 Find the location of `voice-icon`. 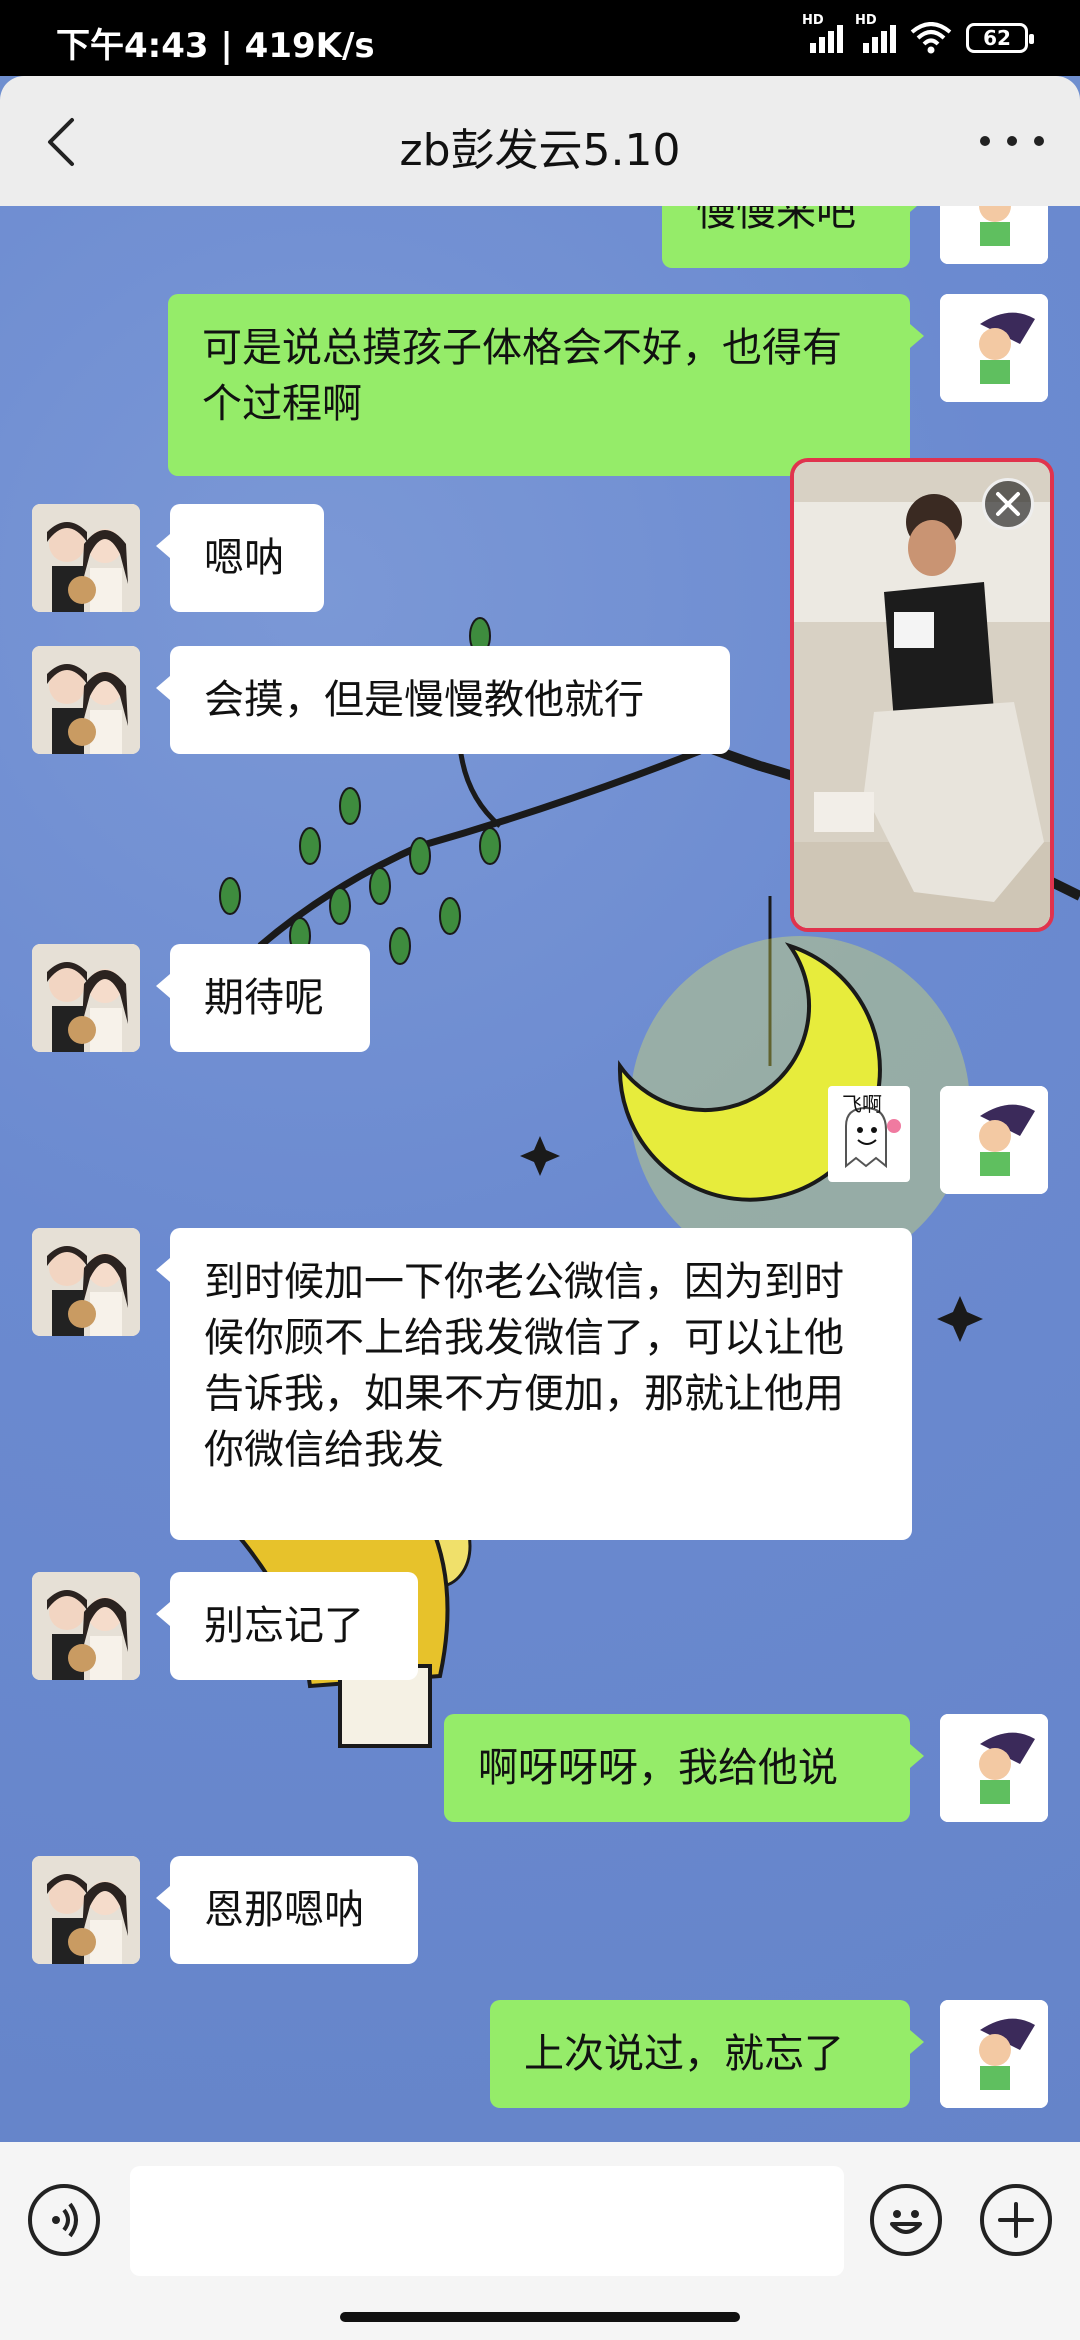

voice-icon is located at coordinates (64, 2220).